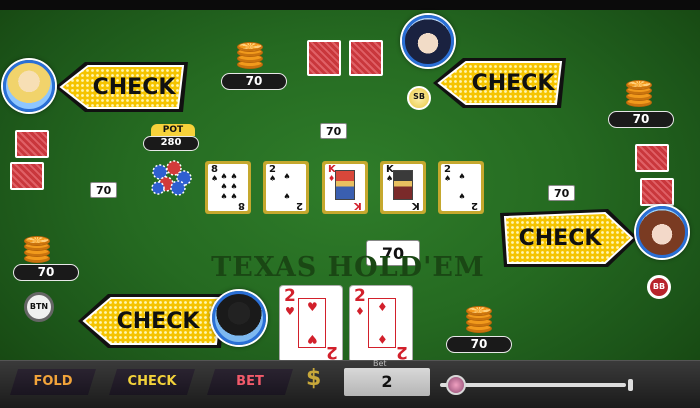 The height and width of the screenshot is (408, 700). I want to click on bet-slider-track, so click(533, 385).